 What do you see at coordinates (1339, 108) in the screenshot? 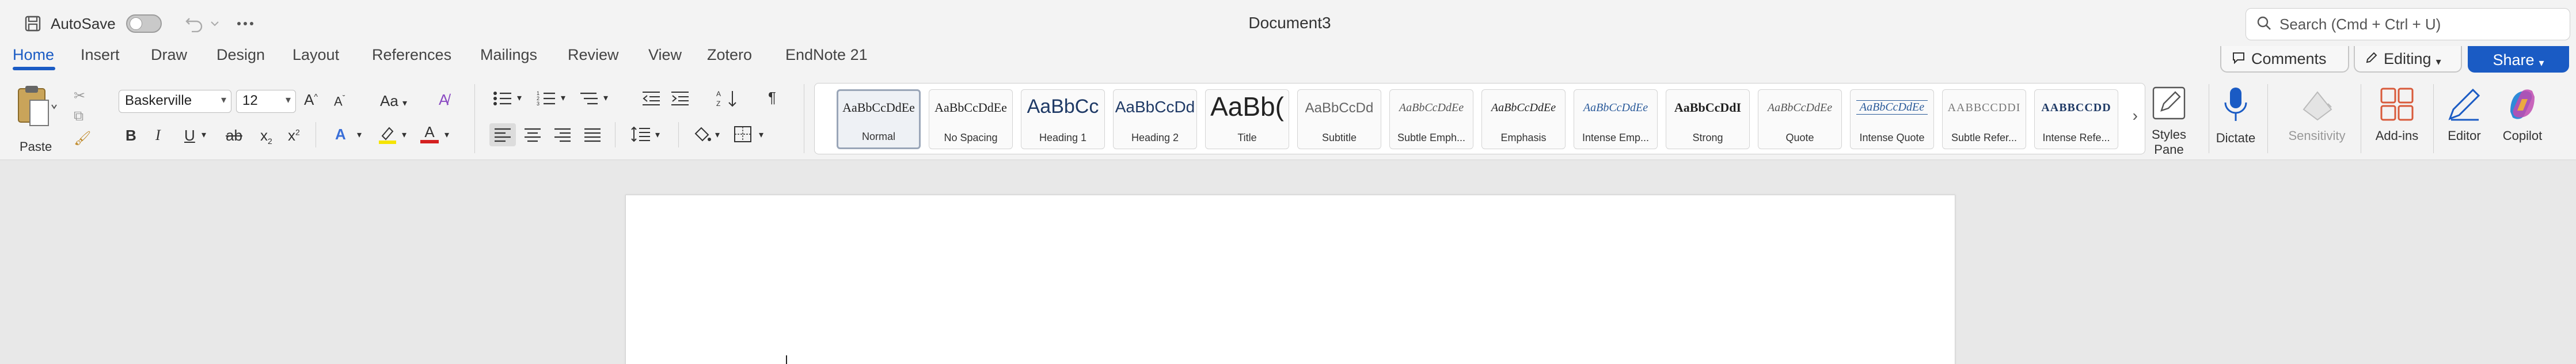
I see `style-preview: AaBbCcDd` at bounding box center [1339, 108].